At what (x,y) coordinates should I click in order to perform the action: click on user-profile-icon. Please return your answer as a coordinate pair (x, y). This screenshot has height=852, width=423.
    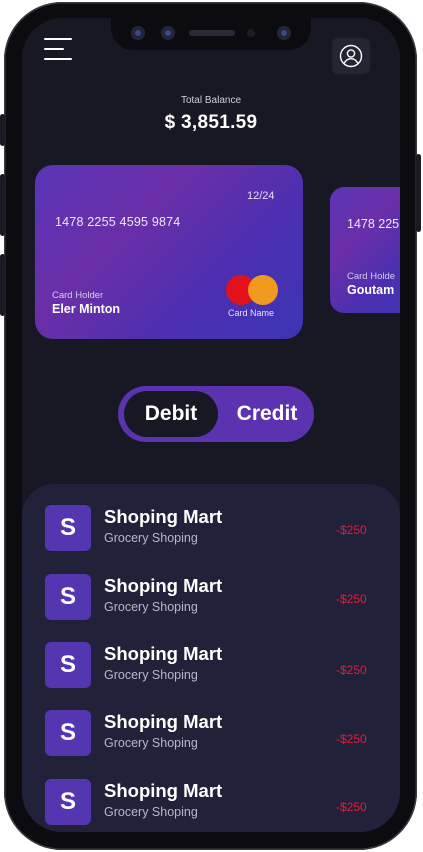
    Looking at the image, I should click on (351, 56).